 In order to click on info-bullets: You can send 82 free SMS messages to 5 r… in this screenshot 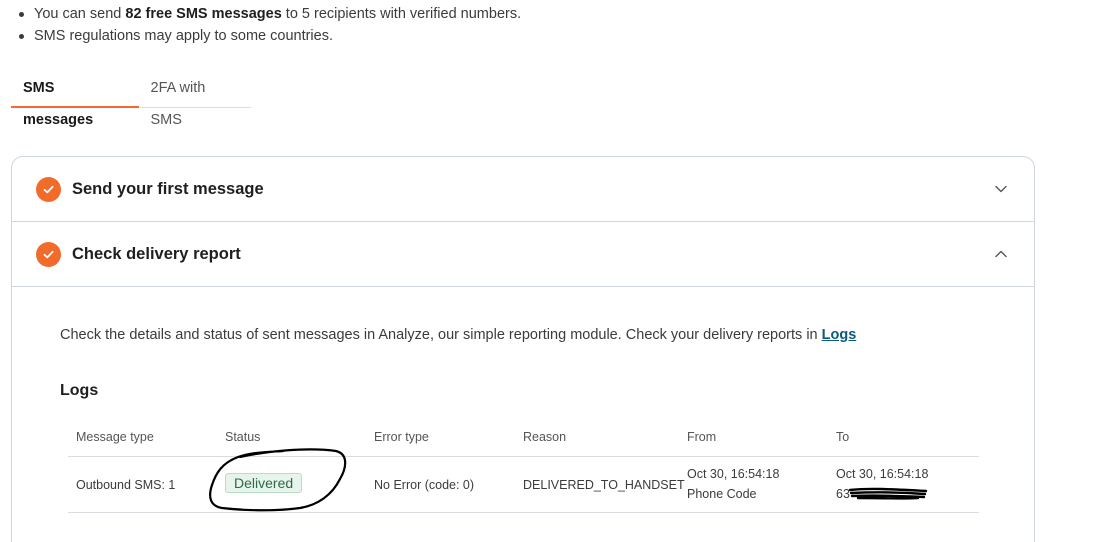, I will do `click(269, 25)`.